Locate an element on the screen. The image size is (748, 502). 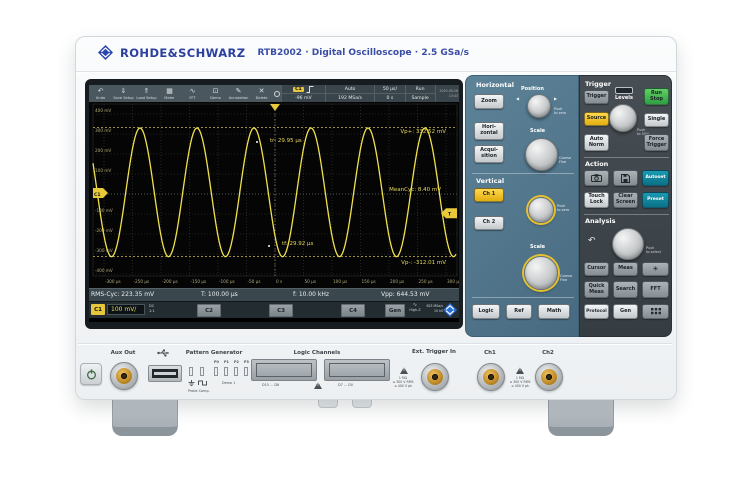
pattern-pin-label: P1 is located at coordinates (226, 362).